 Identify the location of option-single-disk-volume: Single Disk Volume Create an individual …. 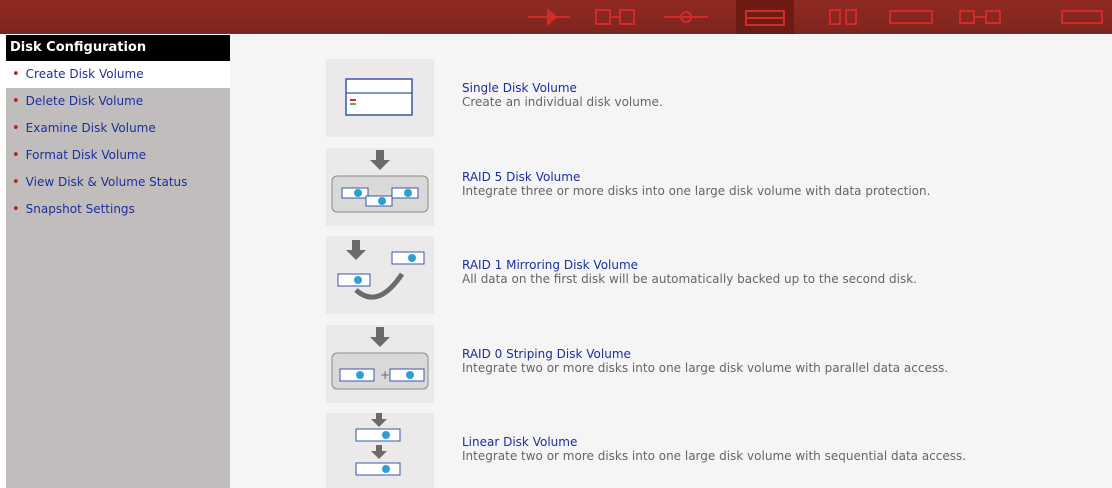
(706, 100).